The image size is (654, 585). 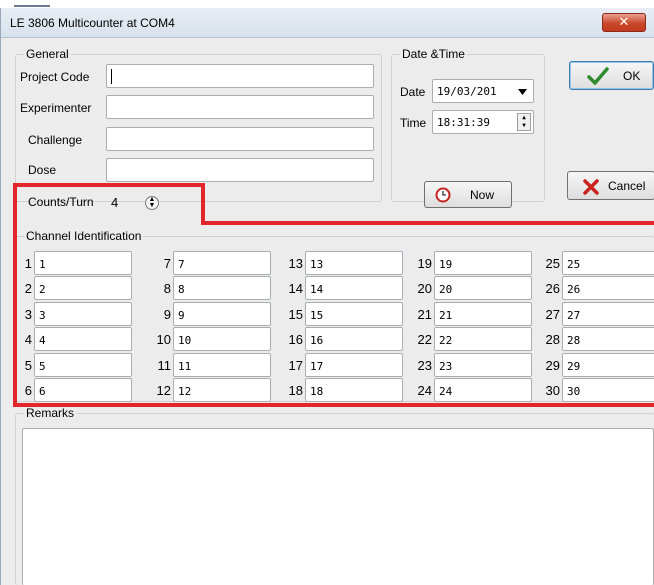 I want to click on channel-field: 26, so click(x=608, y=288).